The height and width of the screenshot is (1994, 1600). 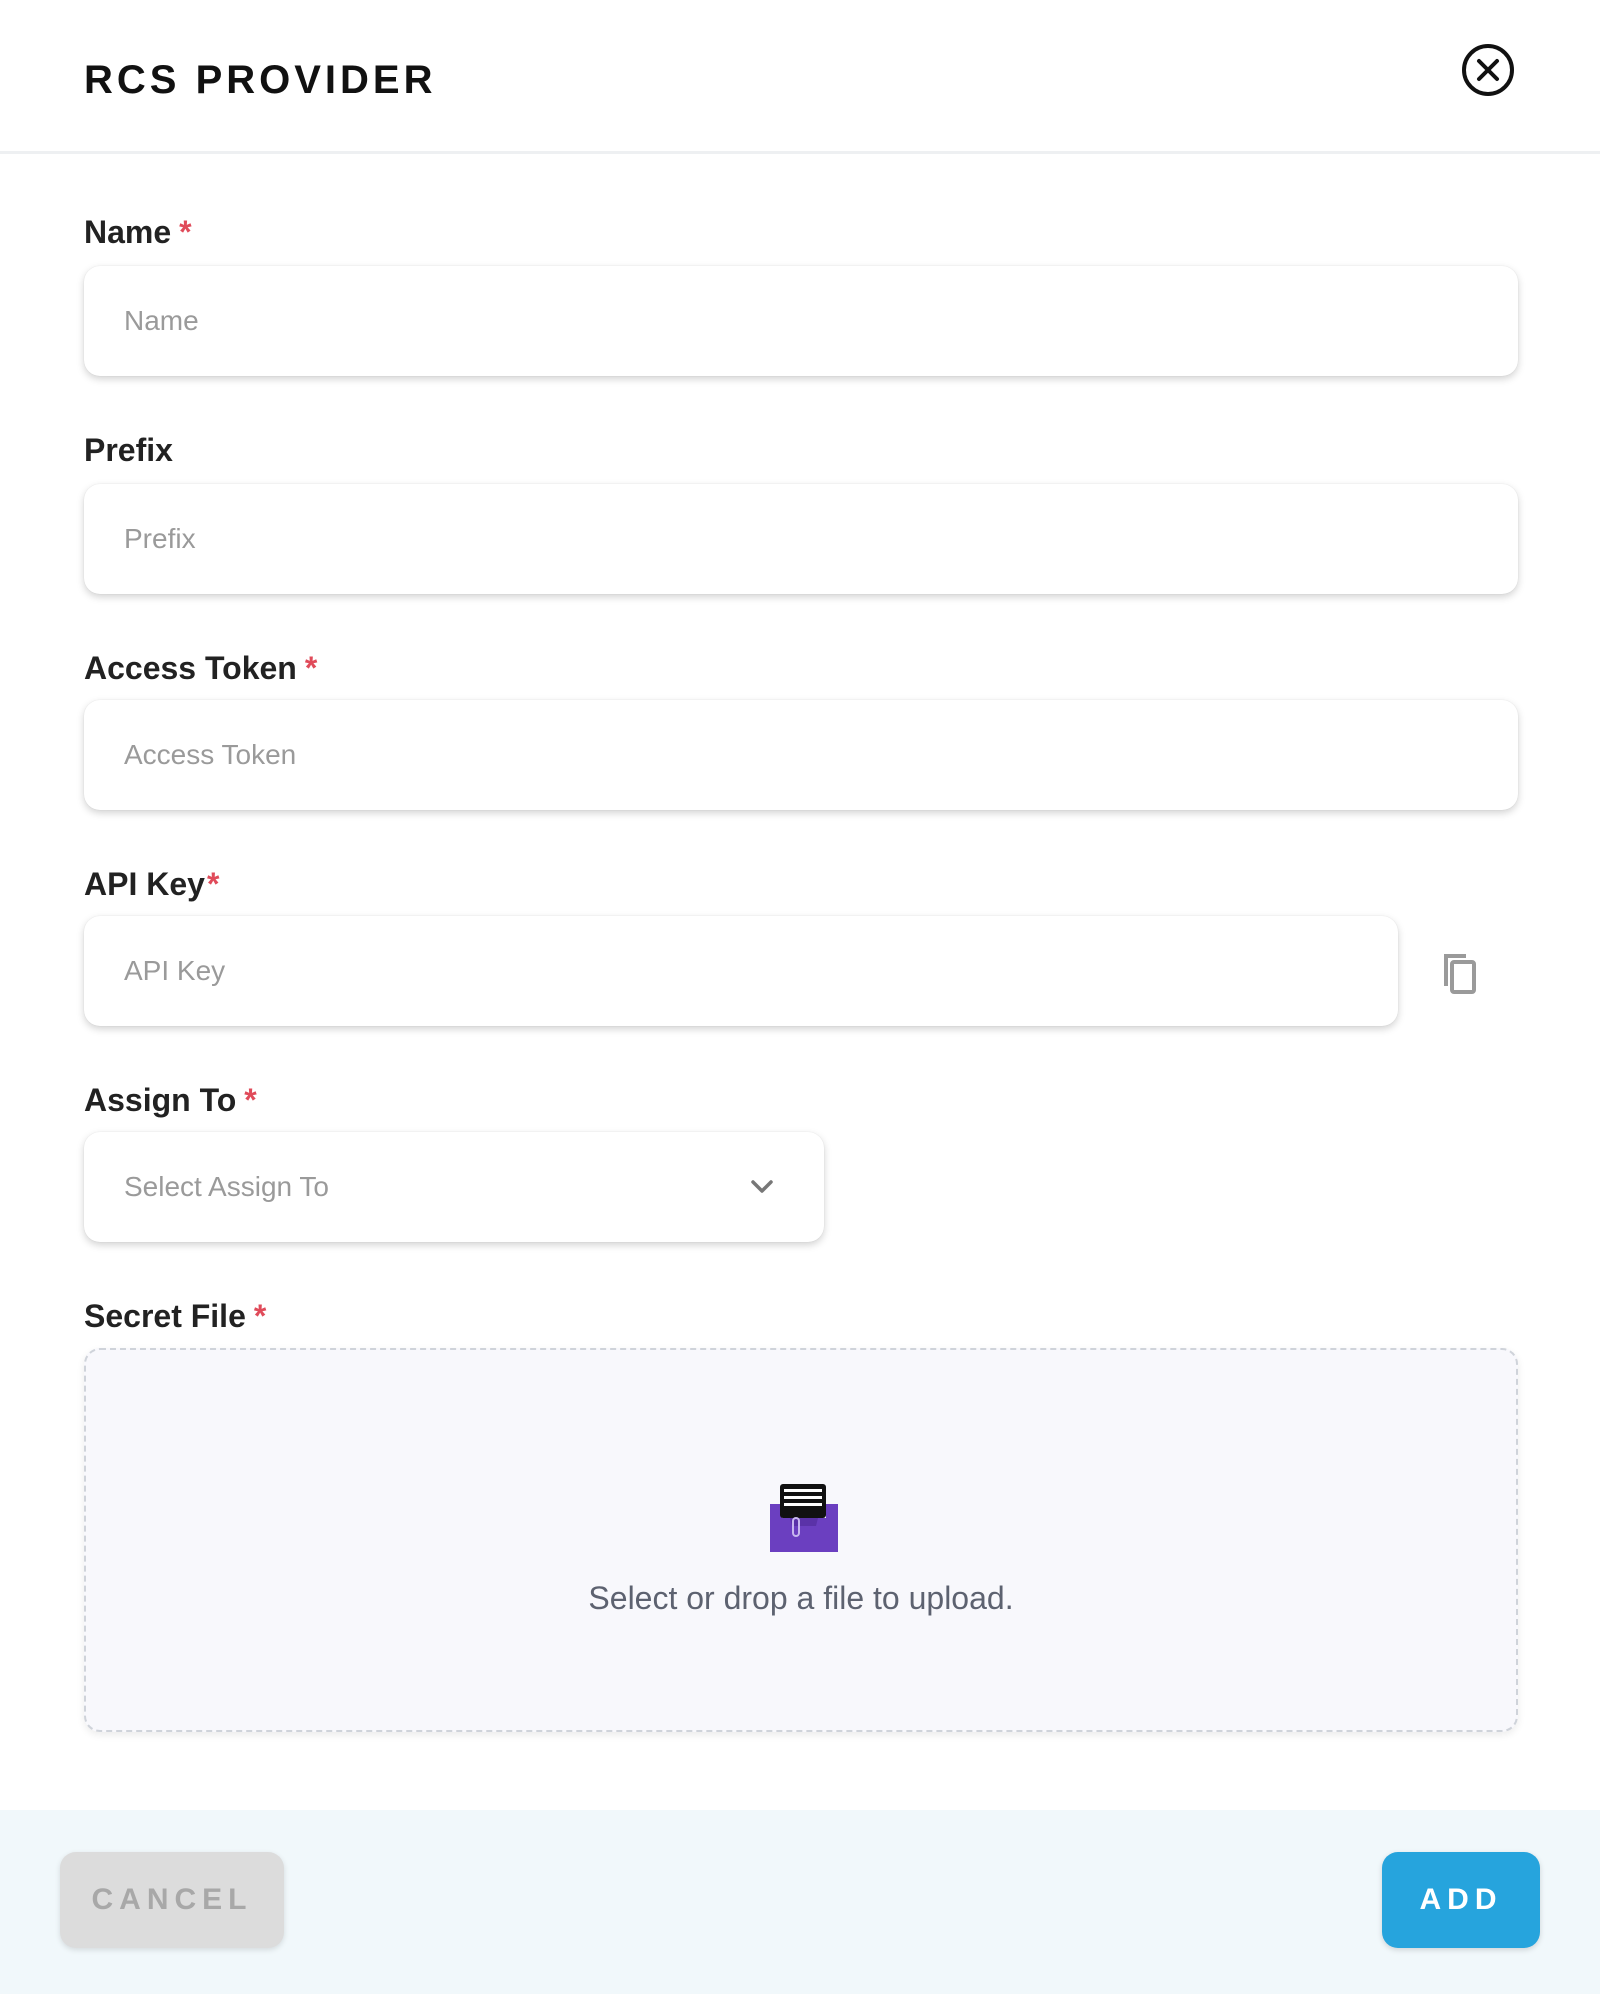 I want to click on access-token-input-wrapper, so click(x=801, y=755).